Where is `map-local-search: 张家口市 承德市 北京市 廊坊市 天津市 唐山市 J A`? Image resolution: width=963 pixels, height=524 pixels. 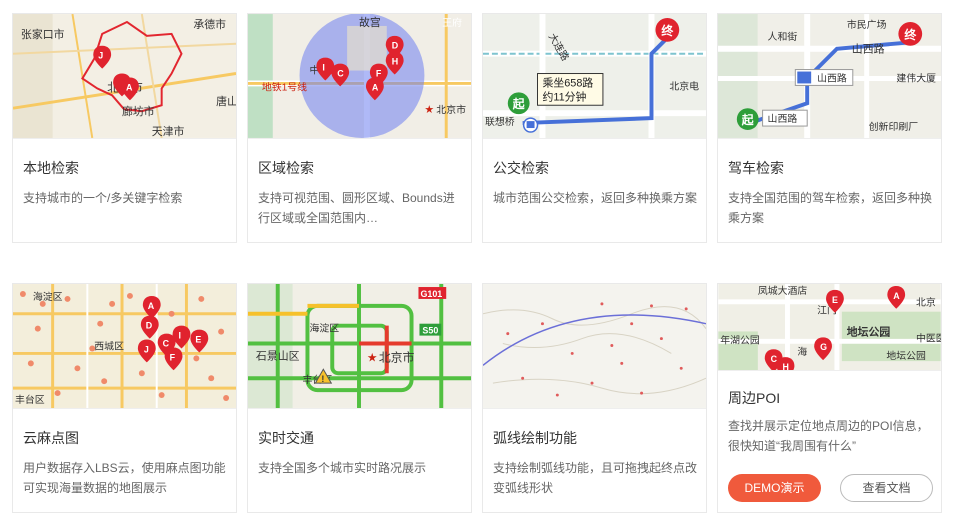
map-local-search: 张家口市 承德市 北京市 廊坊市 天津市 唐山市 J A is located at coordinates (124, 76).